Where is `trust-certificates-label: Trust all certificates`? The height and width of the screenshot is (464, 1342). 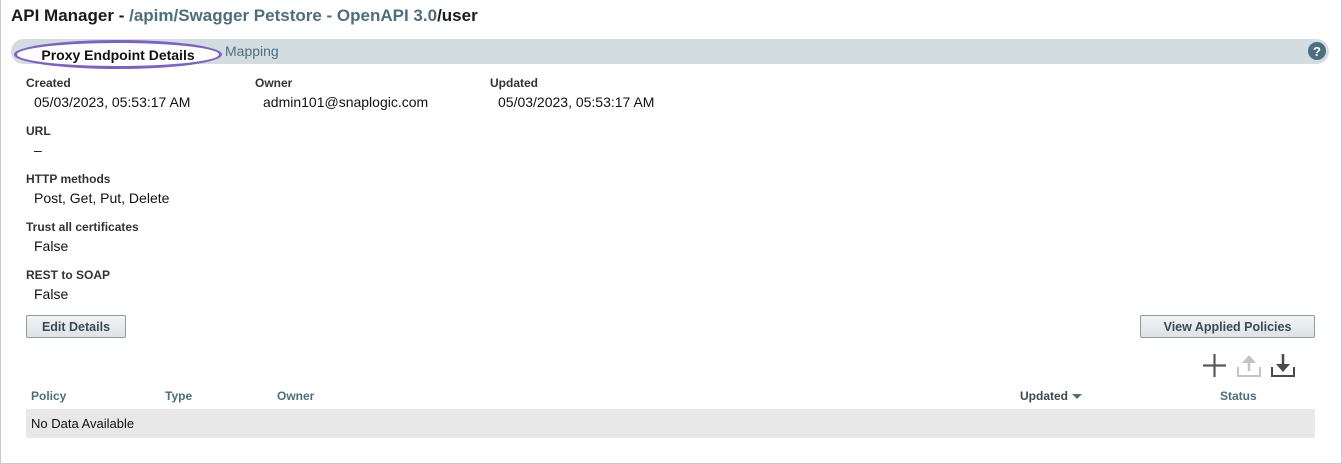 trust-certificates-label: Trust all certificates is located at coordinates (82, 227).